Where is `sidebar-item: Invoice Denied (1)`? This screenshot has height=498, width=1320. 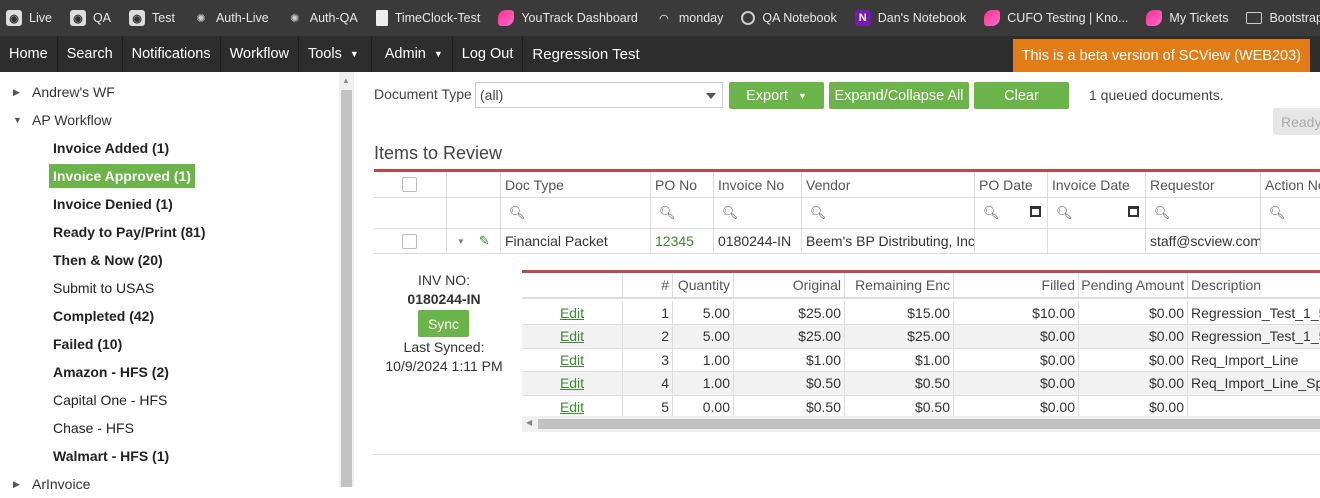
sidebar-item: Invoice Denied (1) is located at coordinates (113, 204).